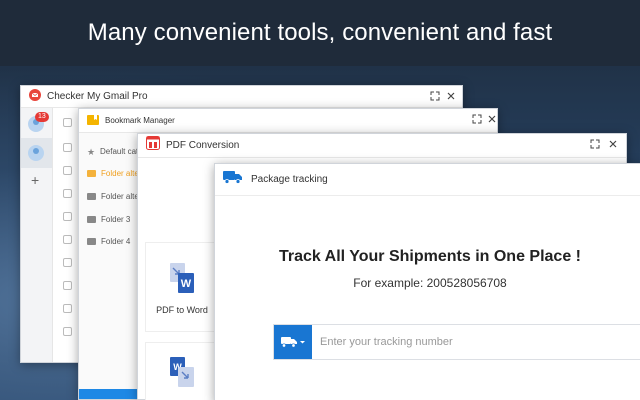 Image resolution: width=640 pixels, height=400 pixels. I want to click on tracking-search-box, so click(456, 342).